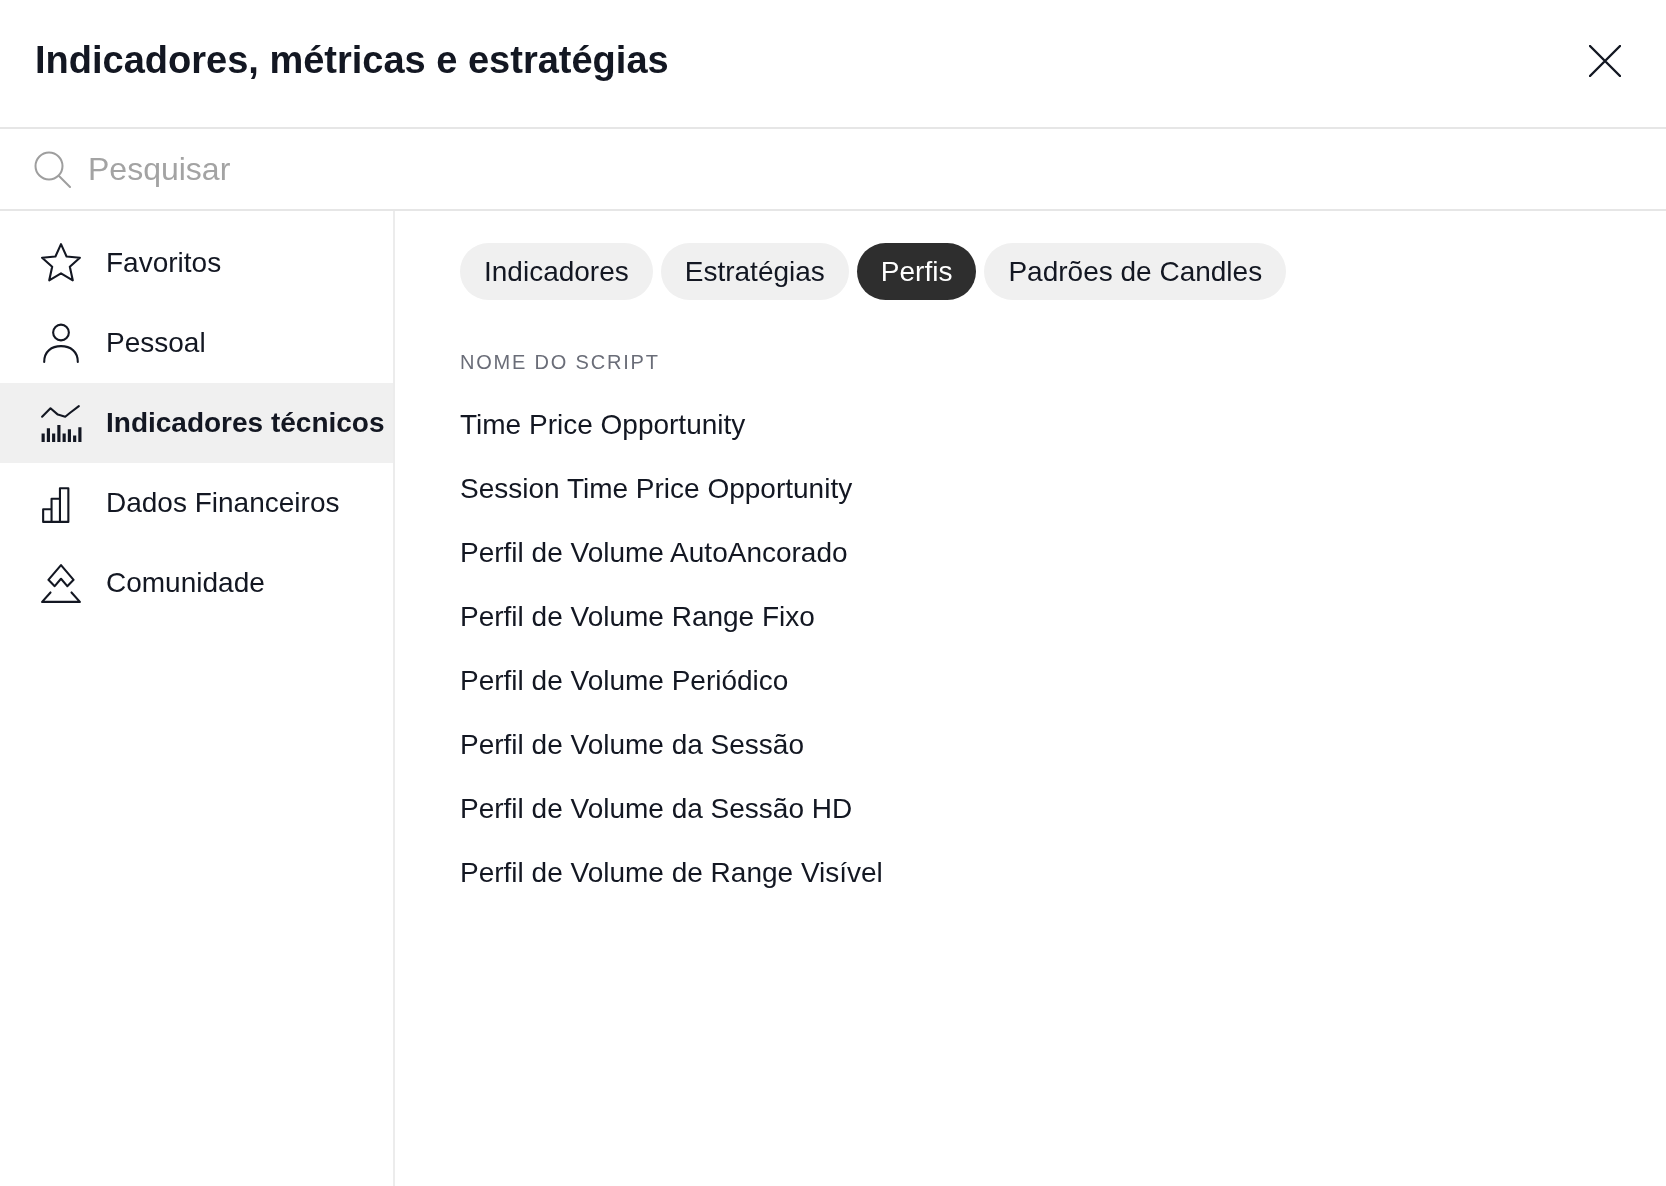  Describe the element at coordinates (52, 169) in the screenshot. I see `search-icon` at that location.